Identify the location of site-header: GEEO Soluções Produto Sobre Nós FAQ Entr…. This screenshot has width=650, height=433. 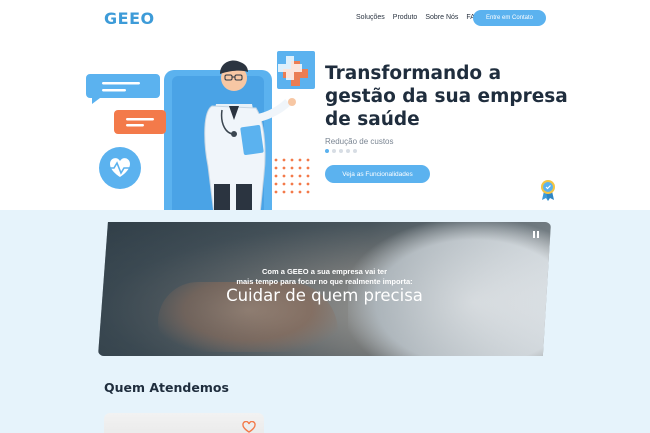
(325, 18).